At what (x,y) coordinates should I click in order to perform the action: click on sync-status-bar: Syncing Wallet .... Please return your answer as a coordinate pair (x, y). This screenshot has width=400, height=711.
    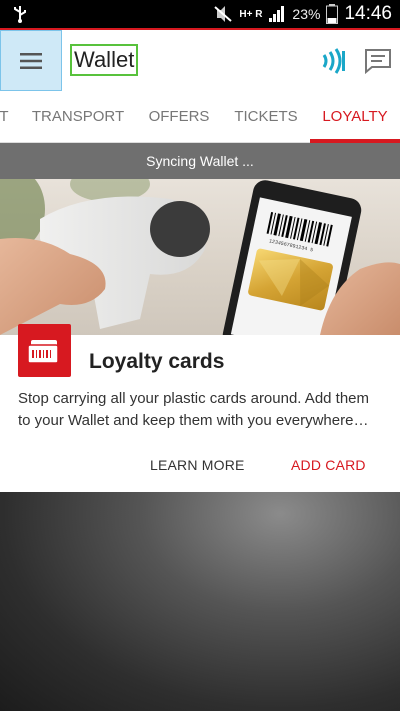
    Looking at the image, I should click on (200, 161).